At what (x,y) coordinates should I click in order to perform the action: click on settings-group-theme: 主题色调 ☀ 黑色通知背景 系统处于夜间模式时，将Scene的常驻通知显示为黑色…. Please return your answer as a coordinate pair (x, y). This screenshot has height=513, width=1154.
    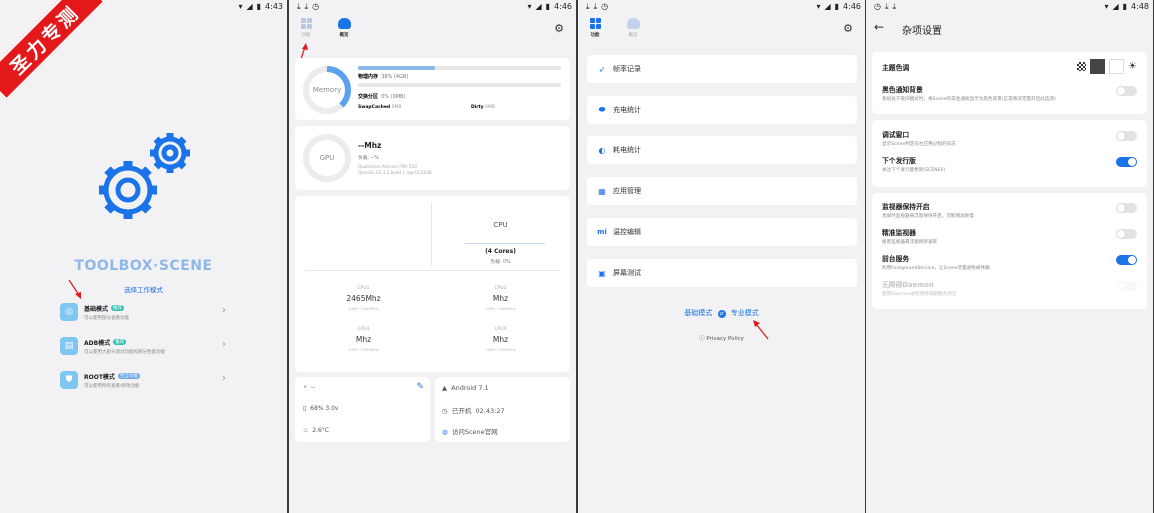
    Looking at the image, I should click on (1009, 83).